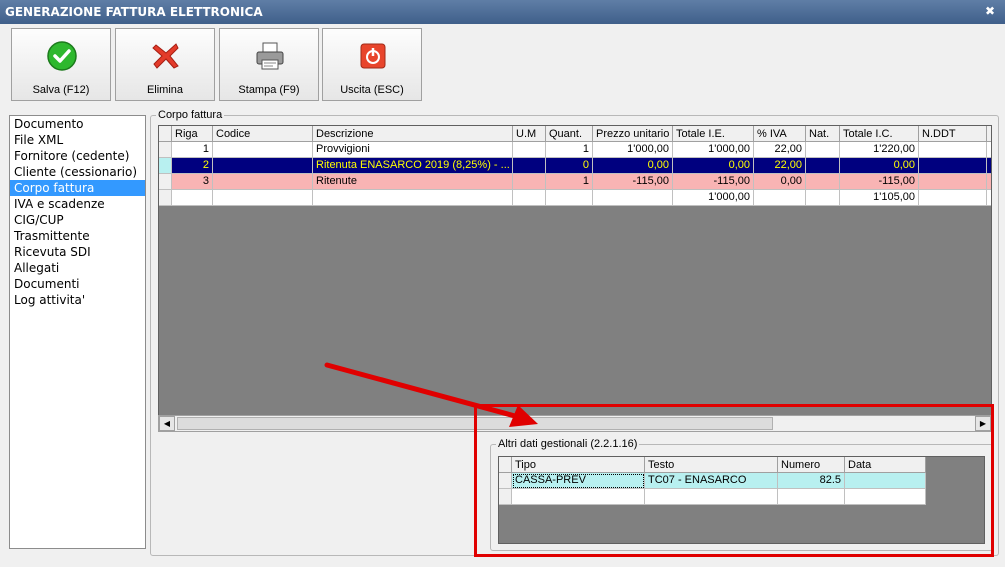 The height and width of the screenshot is (567, 1005). I want to click on scroll-left-icon: ◀, so click(167, 423).